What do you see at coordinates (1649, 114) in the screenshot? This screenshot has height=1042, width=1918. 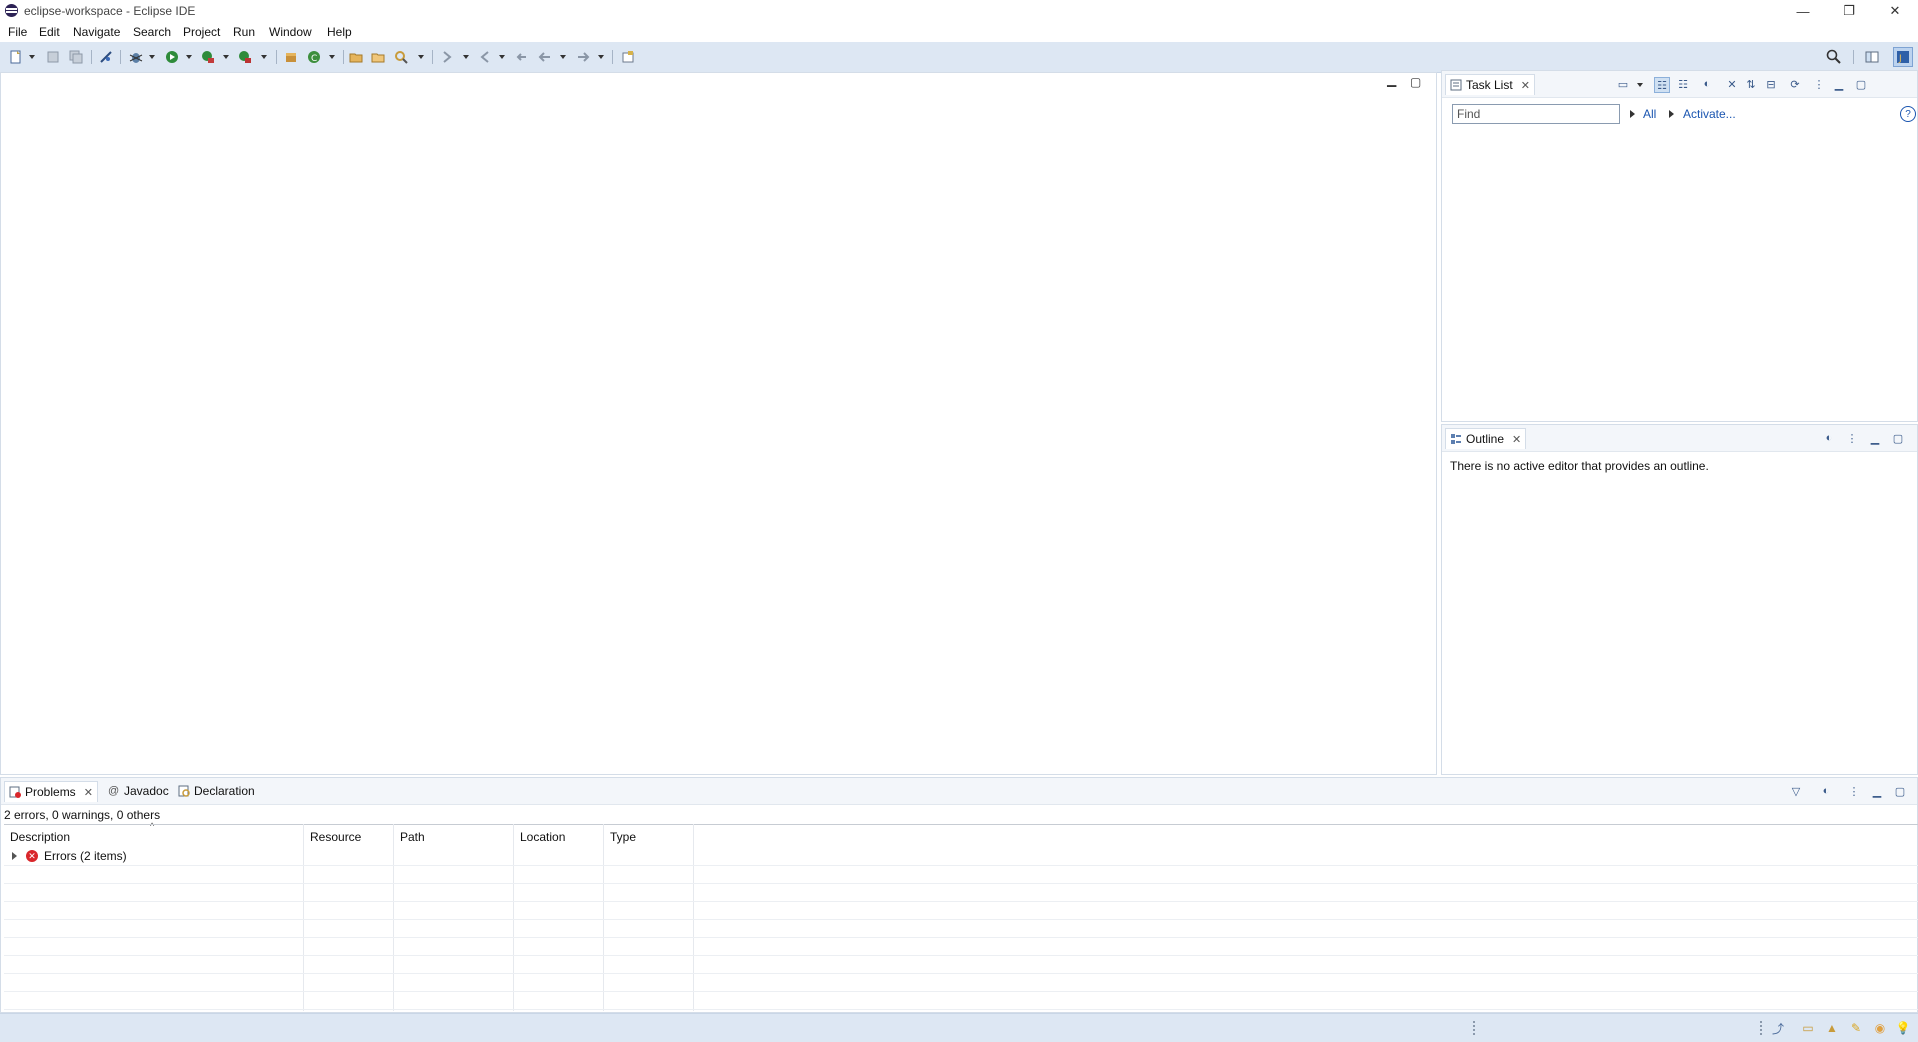 I see `all-link: All` at bounding box center [1649, 114].